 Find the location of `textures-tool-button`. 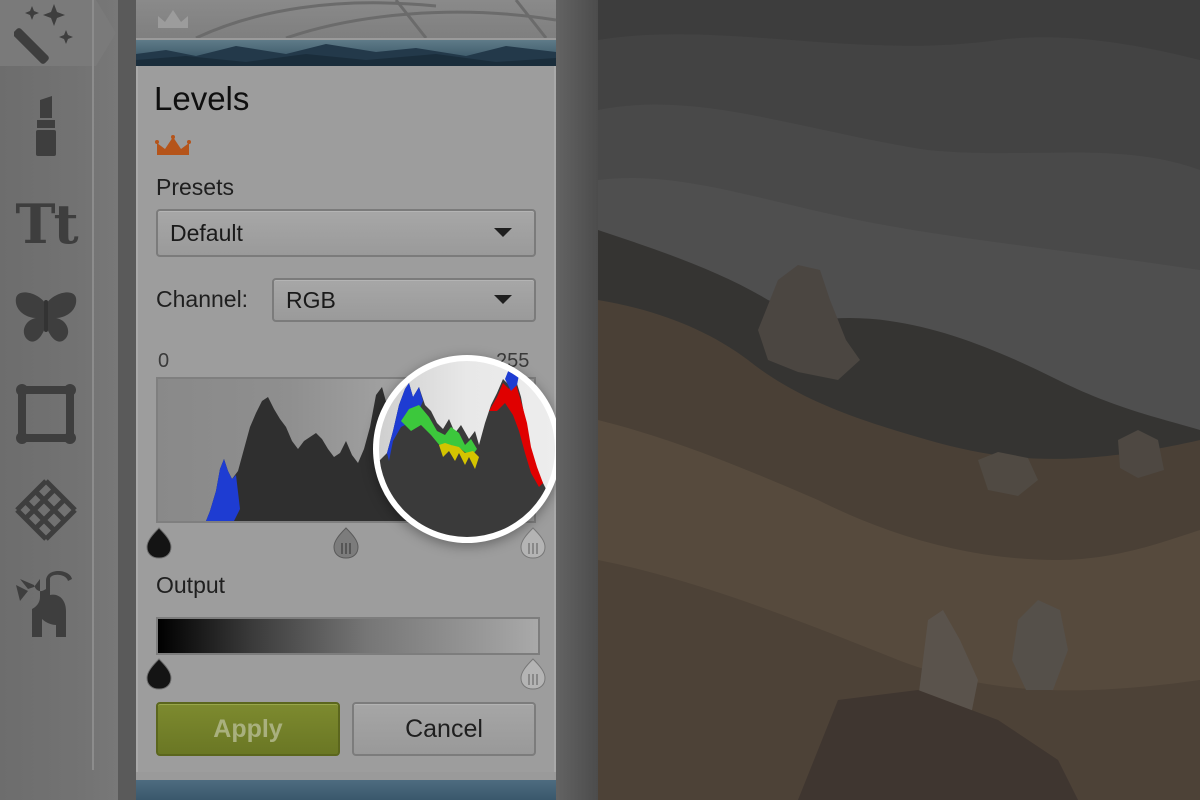

textures-tool-button is located at coordinates (46, 510).